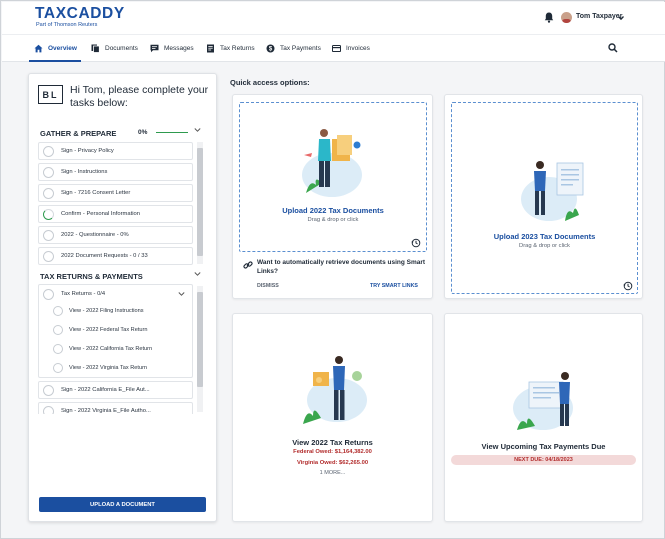 This screenshot has width=665, height=539. What do you see at coordinates (96, 193) in the screenshot?
I see `task-label: Sign - 7216 Consent Letter` at bounding box center [96, 193].